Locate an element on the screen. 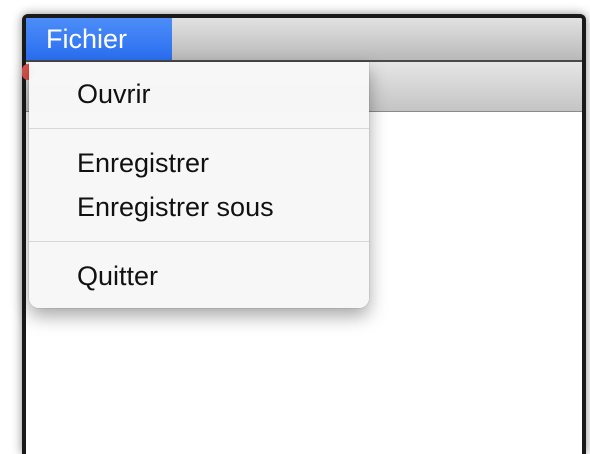  menu-item-quitter: Quitter is located at coordinates (199, 276).